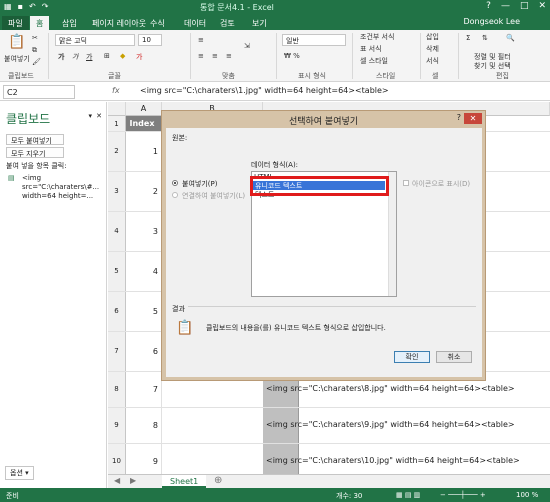  I want to click on wrap-text-icon: ⇲, so click(247, 46).